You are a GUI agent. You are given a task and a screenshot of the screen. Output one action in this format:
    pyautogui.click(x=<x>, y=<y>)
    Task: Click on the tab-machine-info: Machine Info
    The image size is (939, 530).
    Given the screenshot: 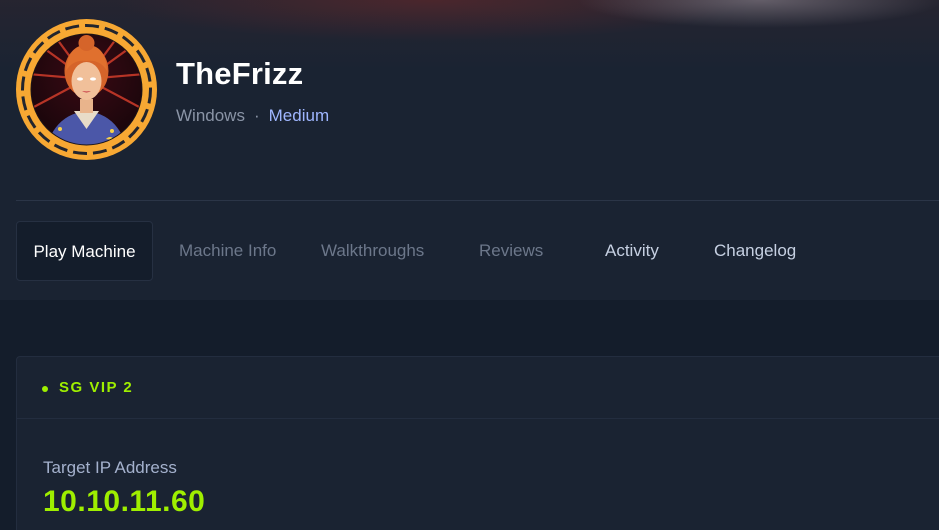 What is the action you would take?
    pyautogui.click(x=227, y=251)
    